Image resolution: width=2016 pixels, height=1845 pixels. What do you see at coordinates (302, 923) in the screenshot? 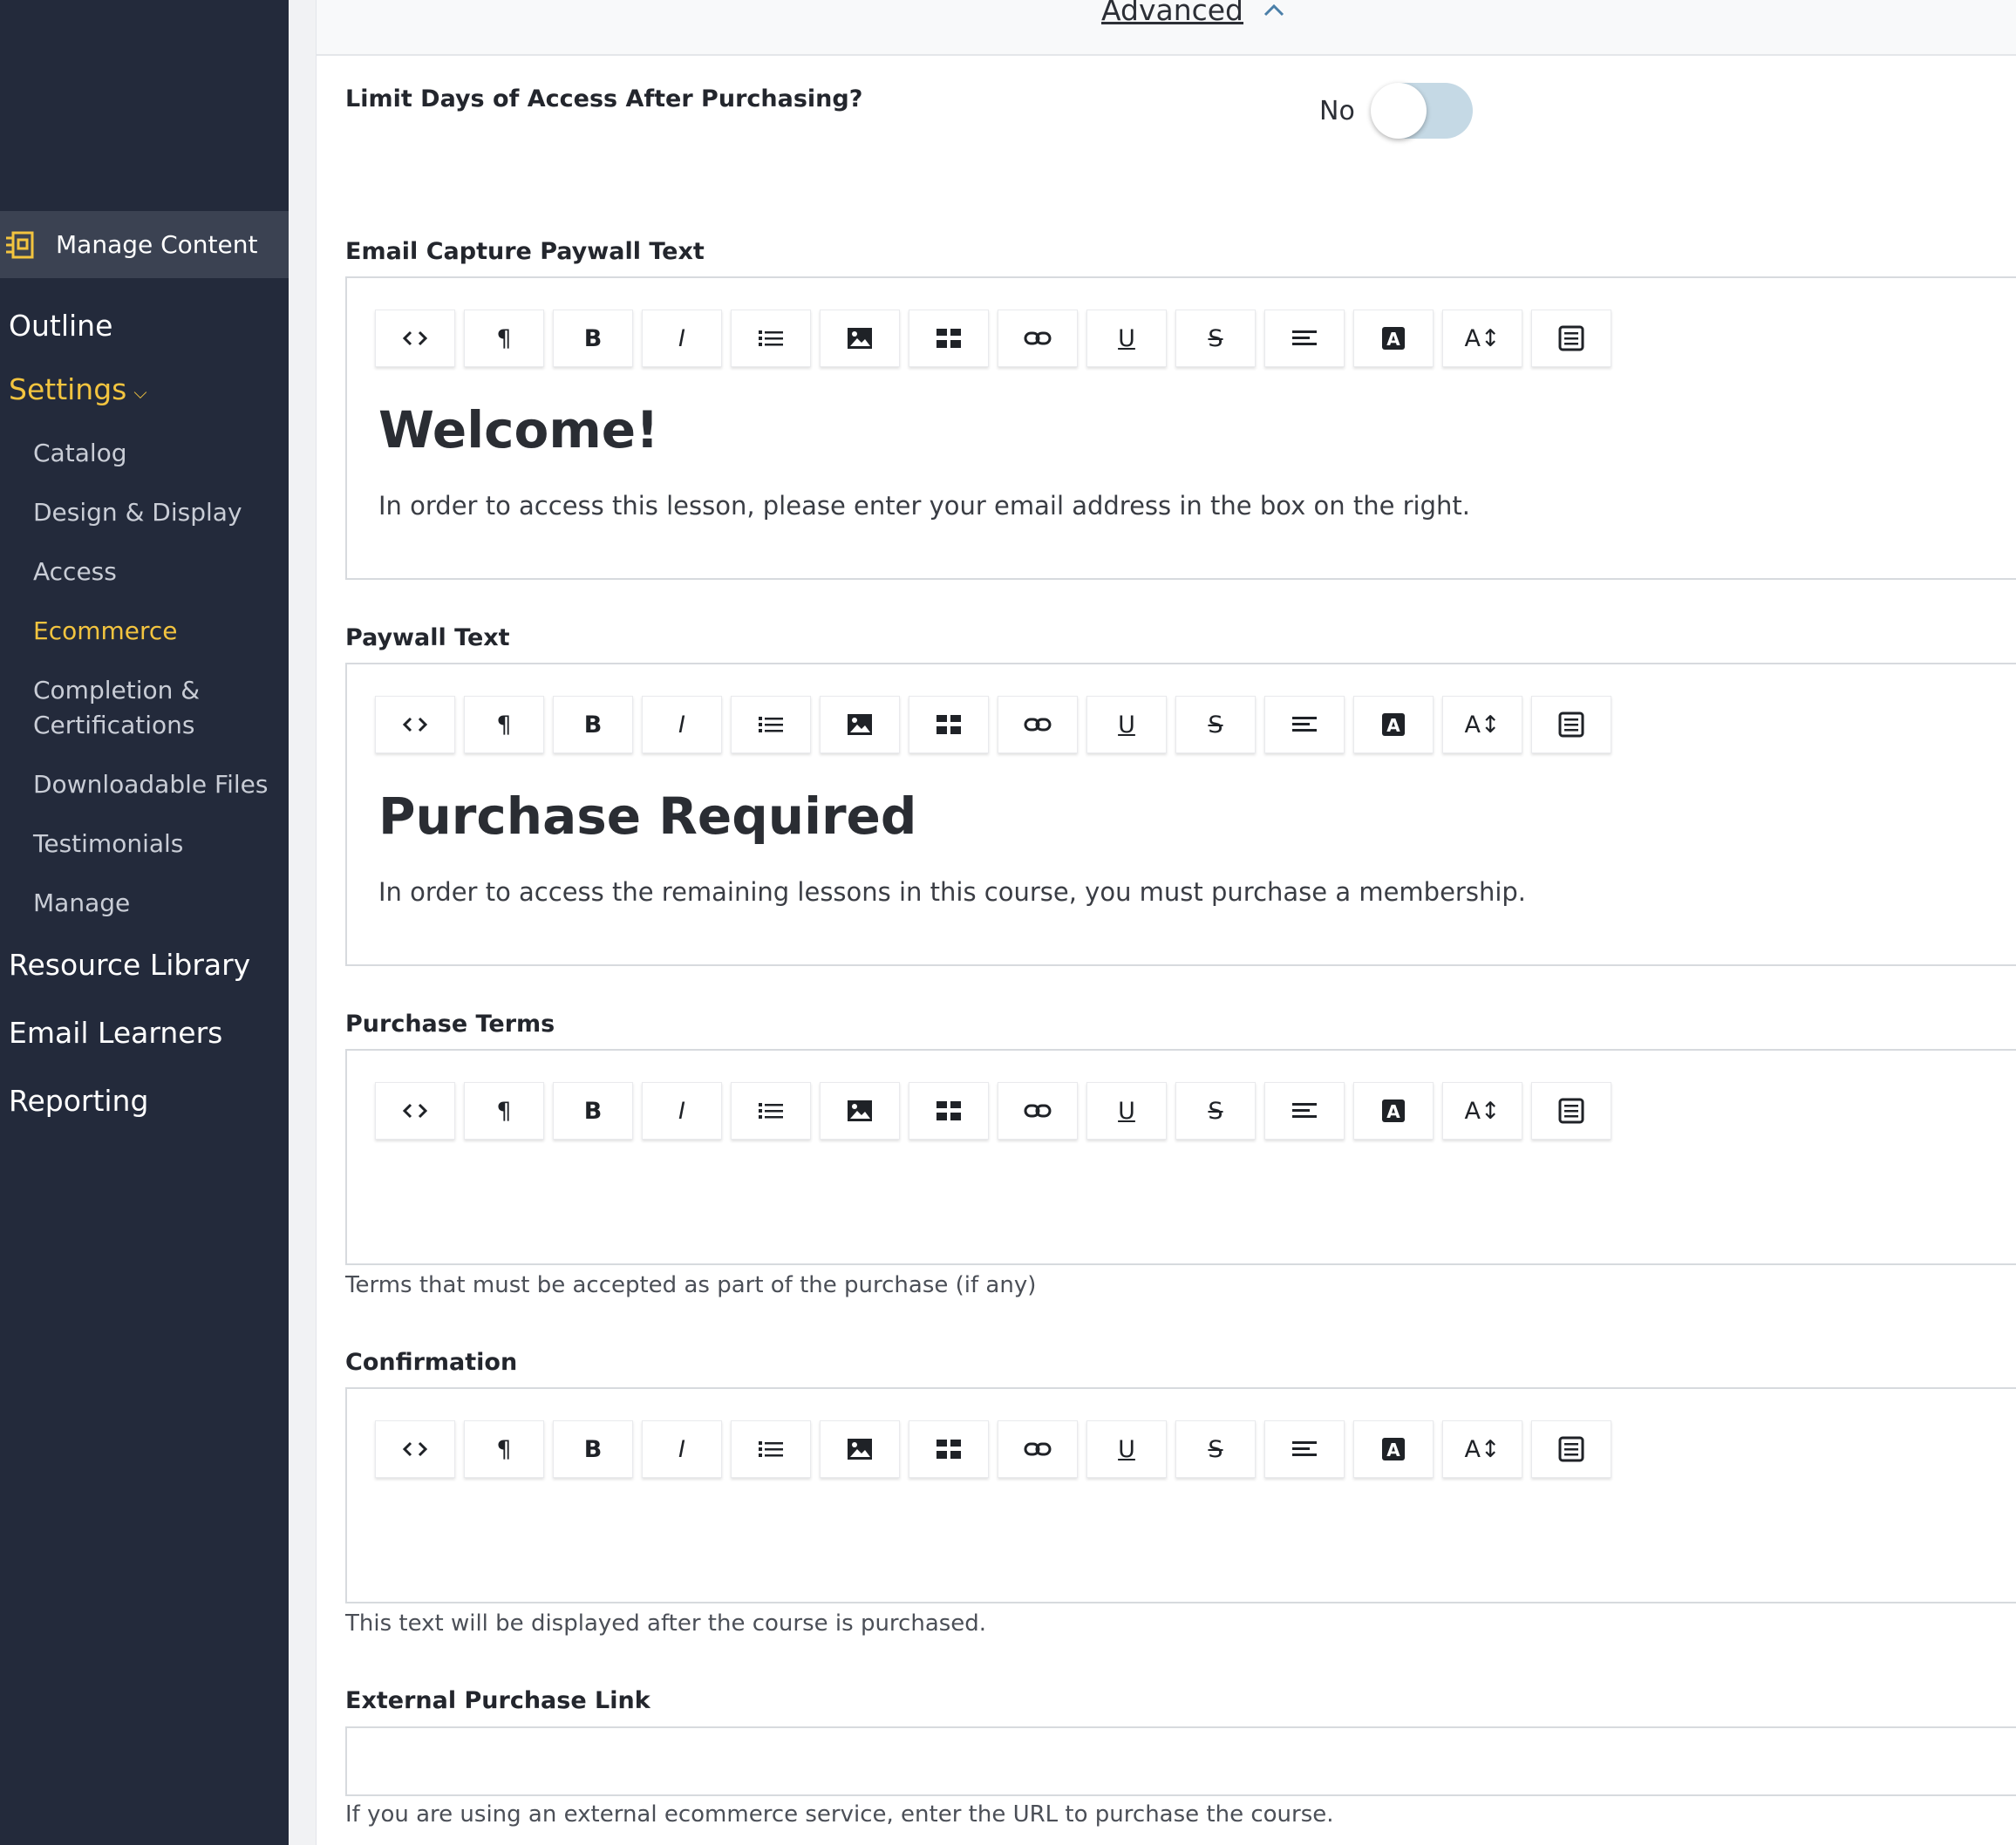
I see `gutter` at bounding box center [302, 923].